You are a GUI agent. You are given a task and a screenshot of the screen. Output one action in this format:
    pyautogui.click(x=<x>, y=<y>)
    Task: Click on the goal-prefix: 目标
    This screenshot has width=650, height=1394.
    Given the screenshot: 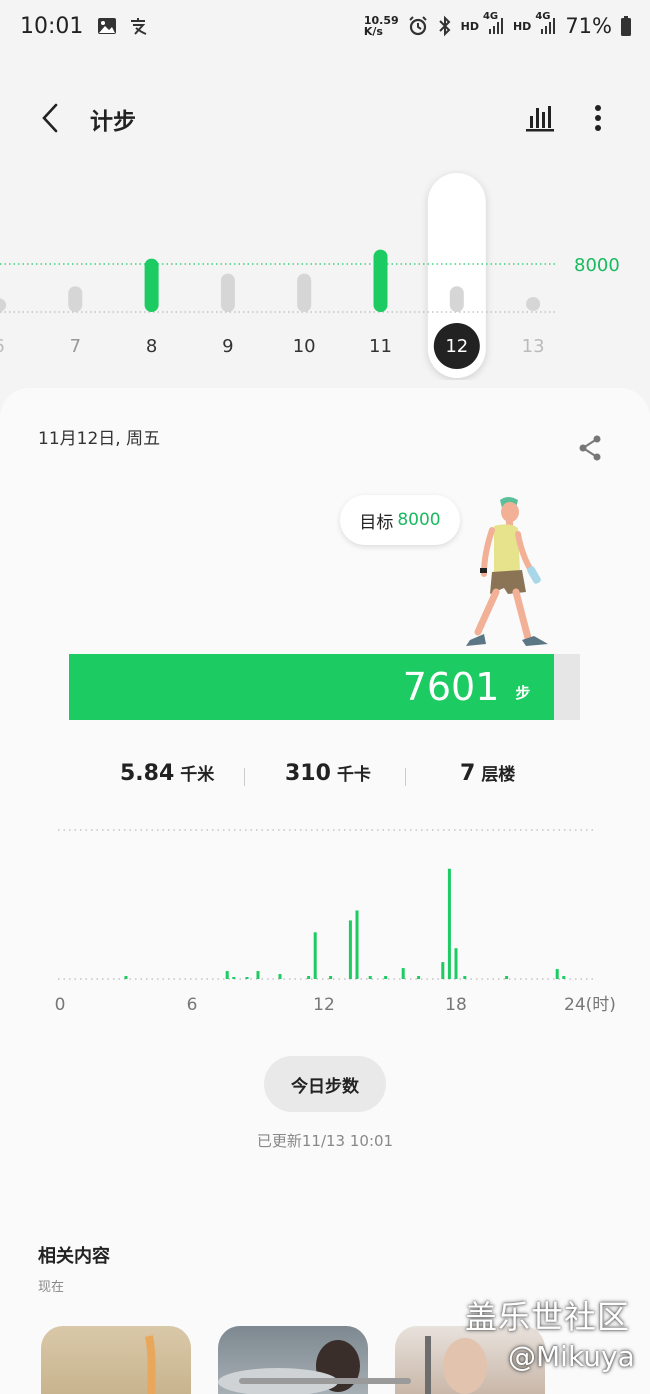 What is the action you would take?
    pyautogui.click(x=376, y=522)
    